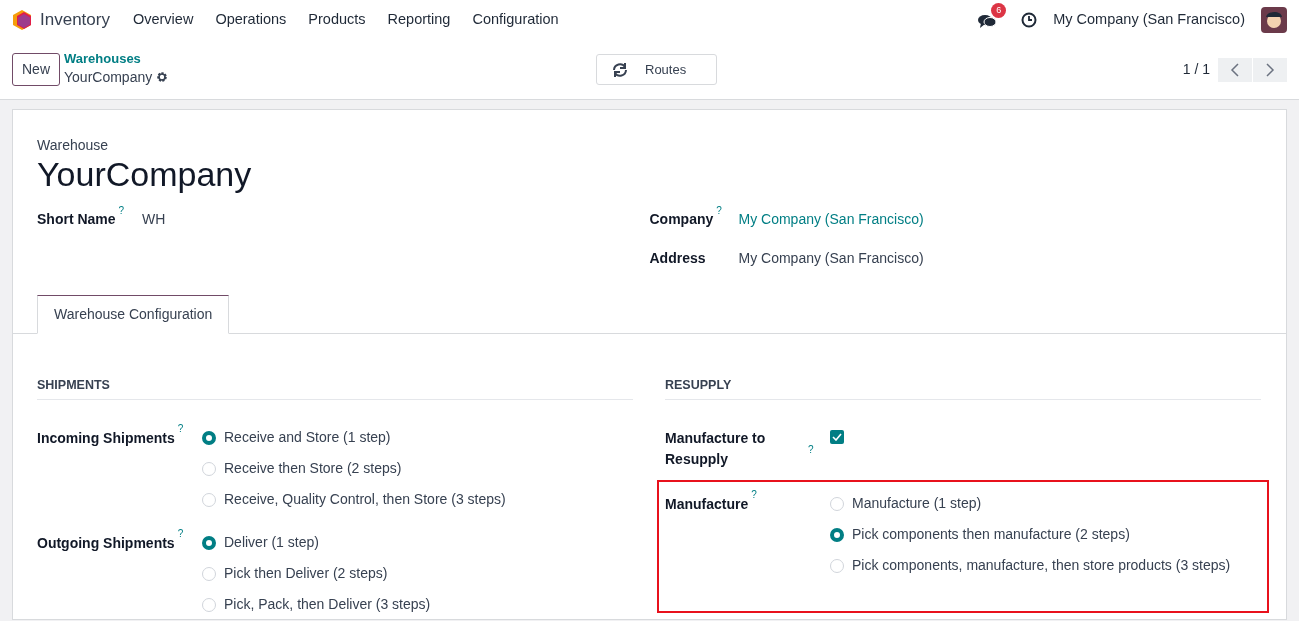  Describe the element at coordinates (76, 219) in the screenshot. I see `field-label: Short Name` at that location.